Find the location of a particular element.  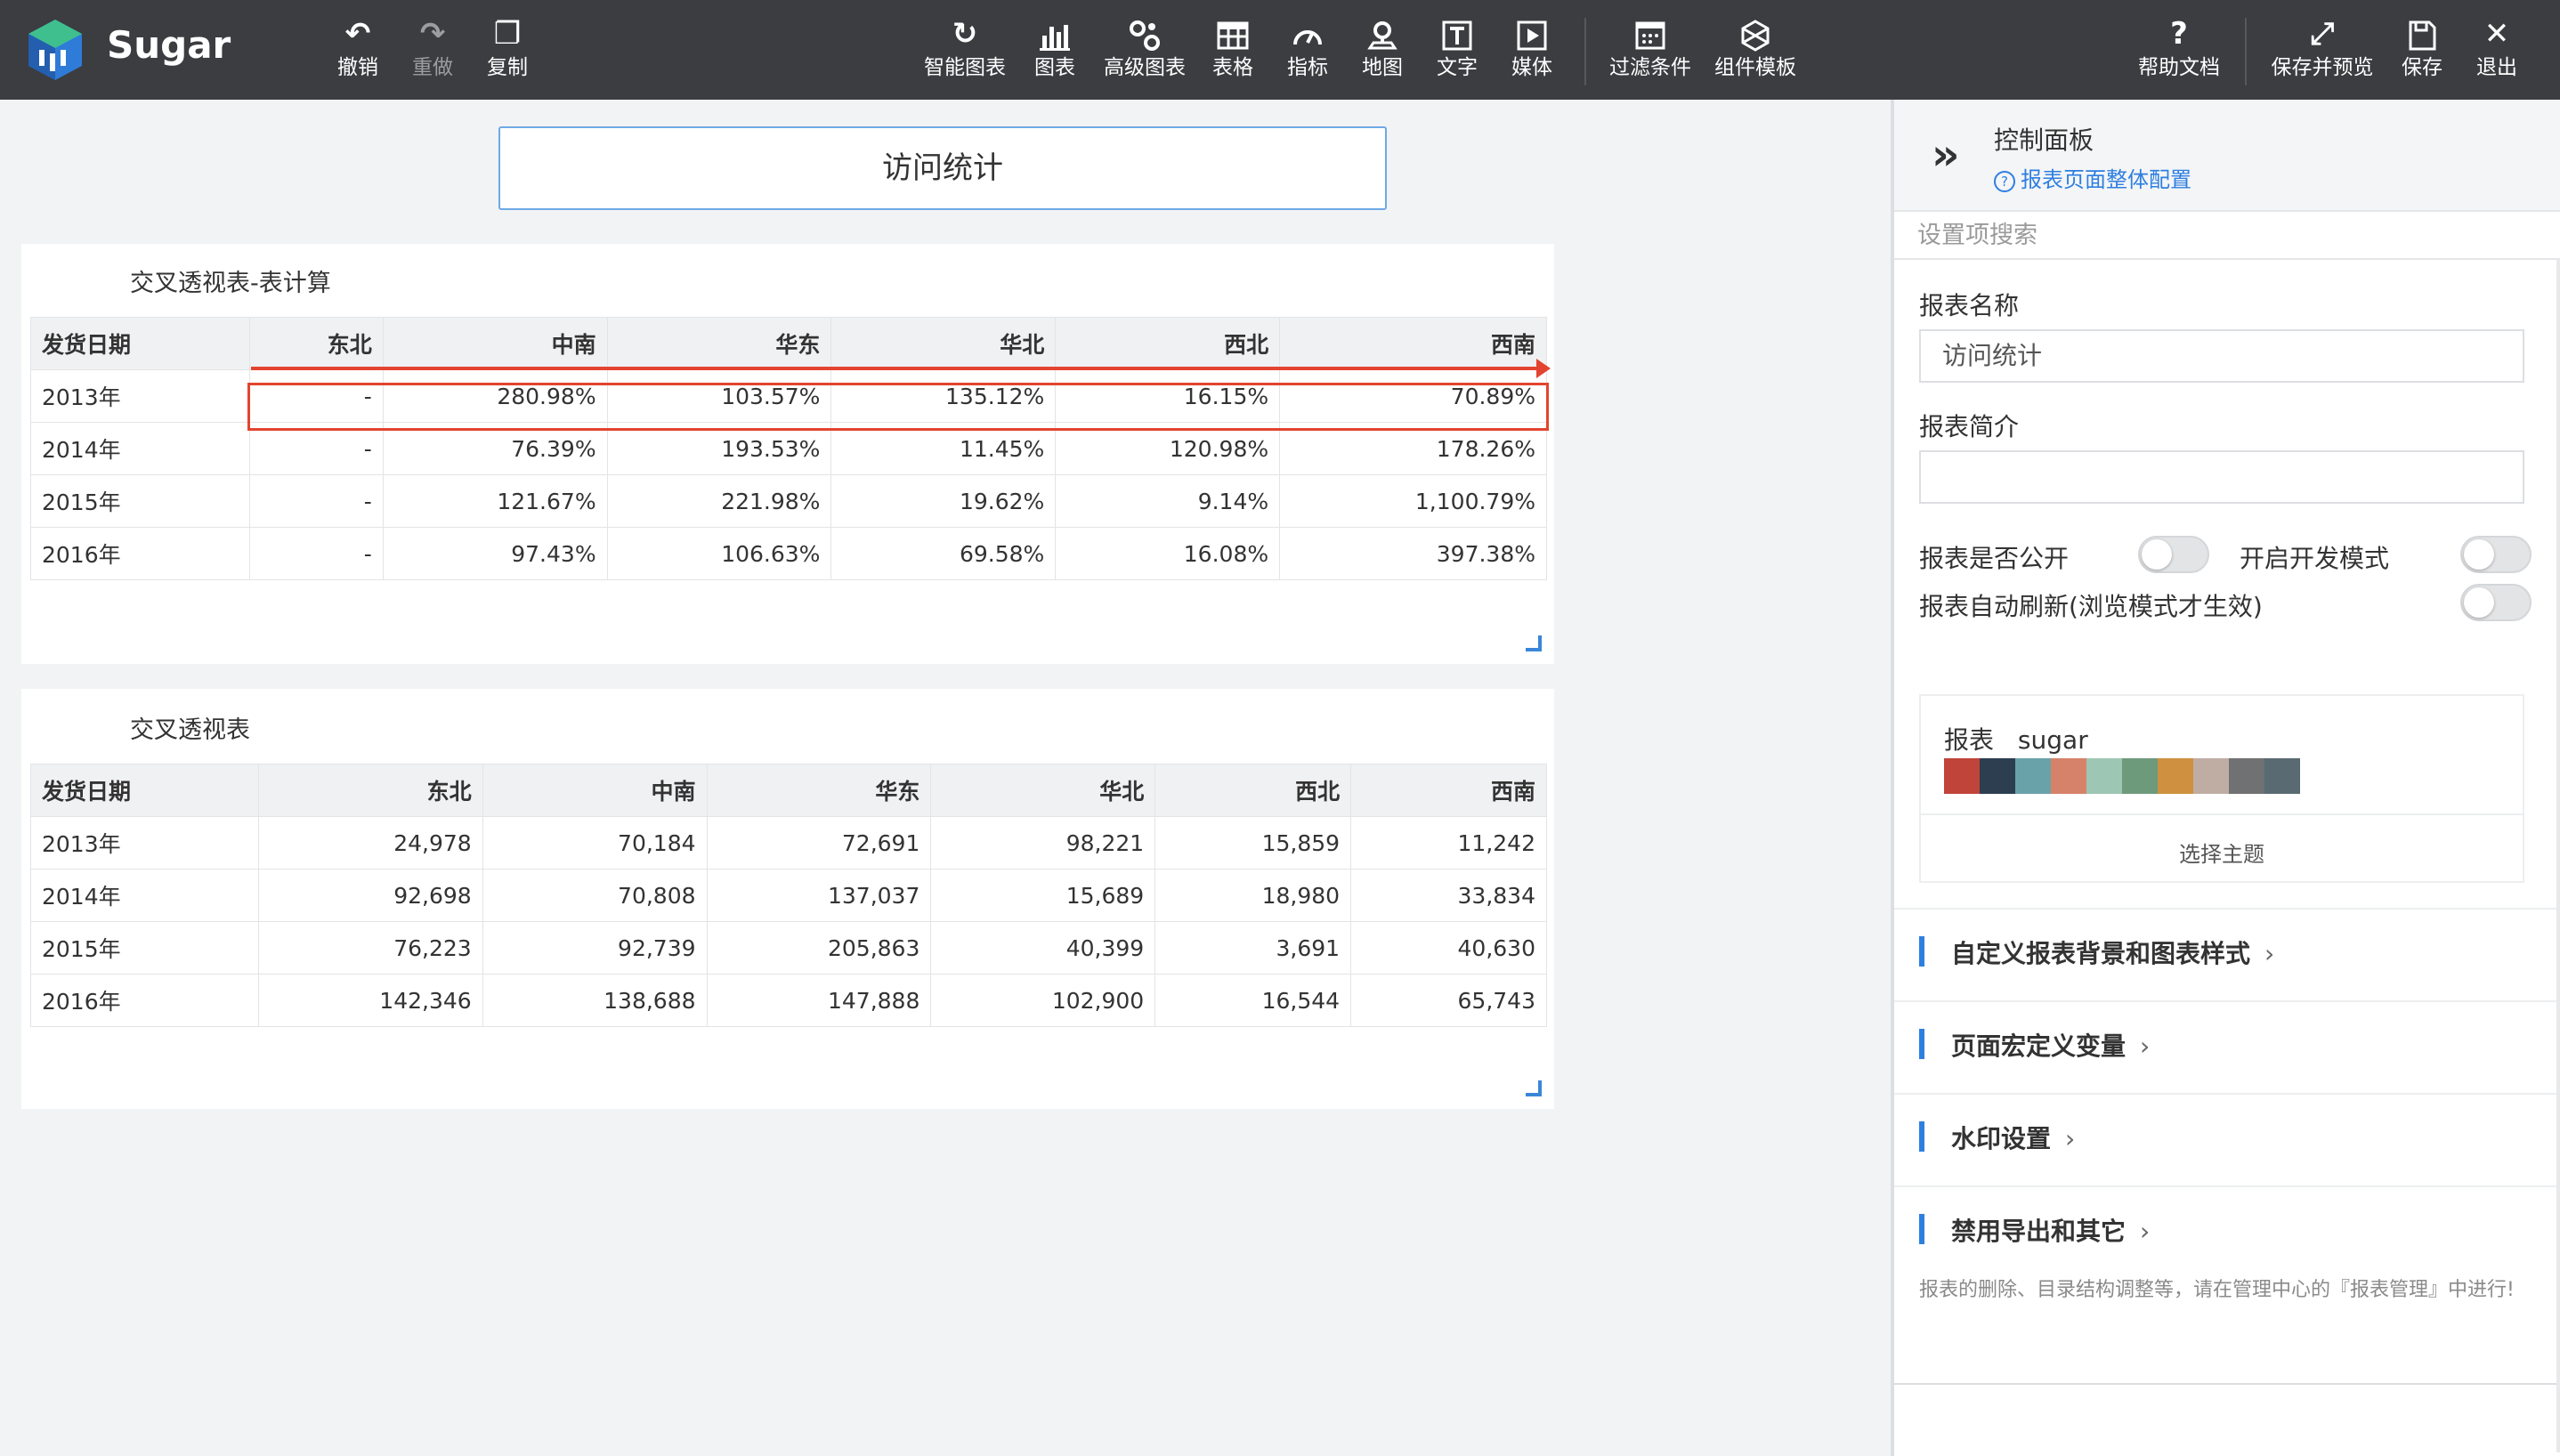

table-cell: 70,808 is located at coordinates (595, 895).